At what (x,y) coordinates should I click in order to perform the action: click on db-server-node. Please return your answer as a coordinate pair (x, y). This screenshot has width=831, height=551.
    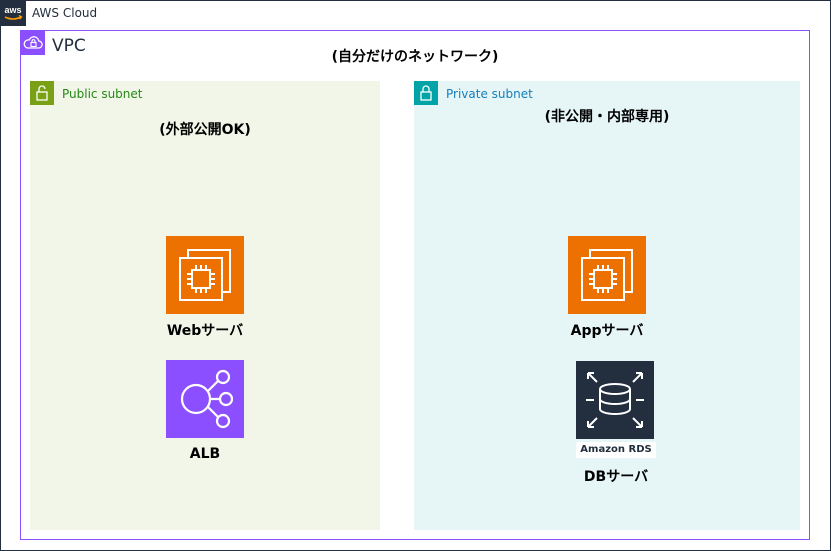
    Looking at the image, I should click on (615, 400).